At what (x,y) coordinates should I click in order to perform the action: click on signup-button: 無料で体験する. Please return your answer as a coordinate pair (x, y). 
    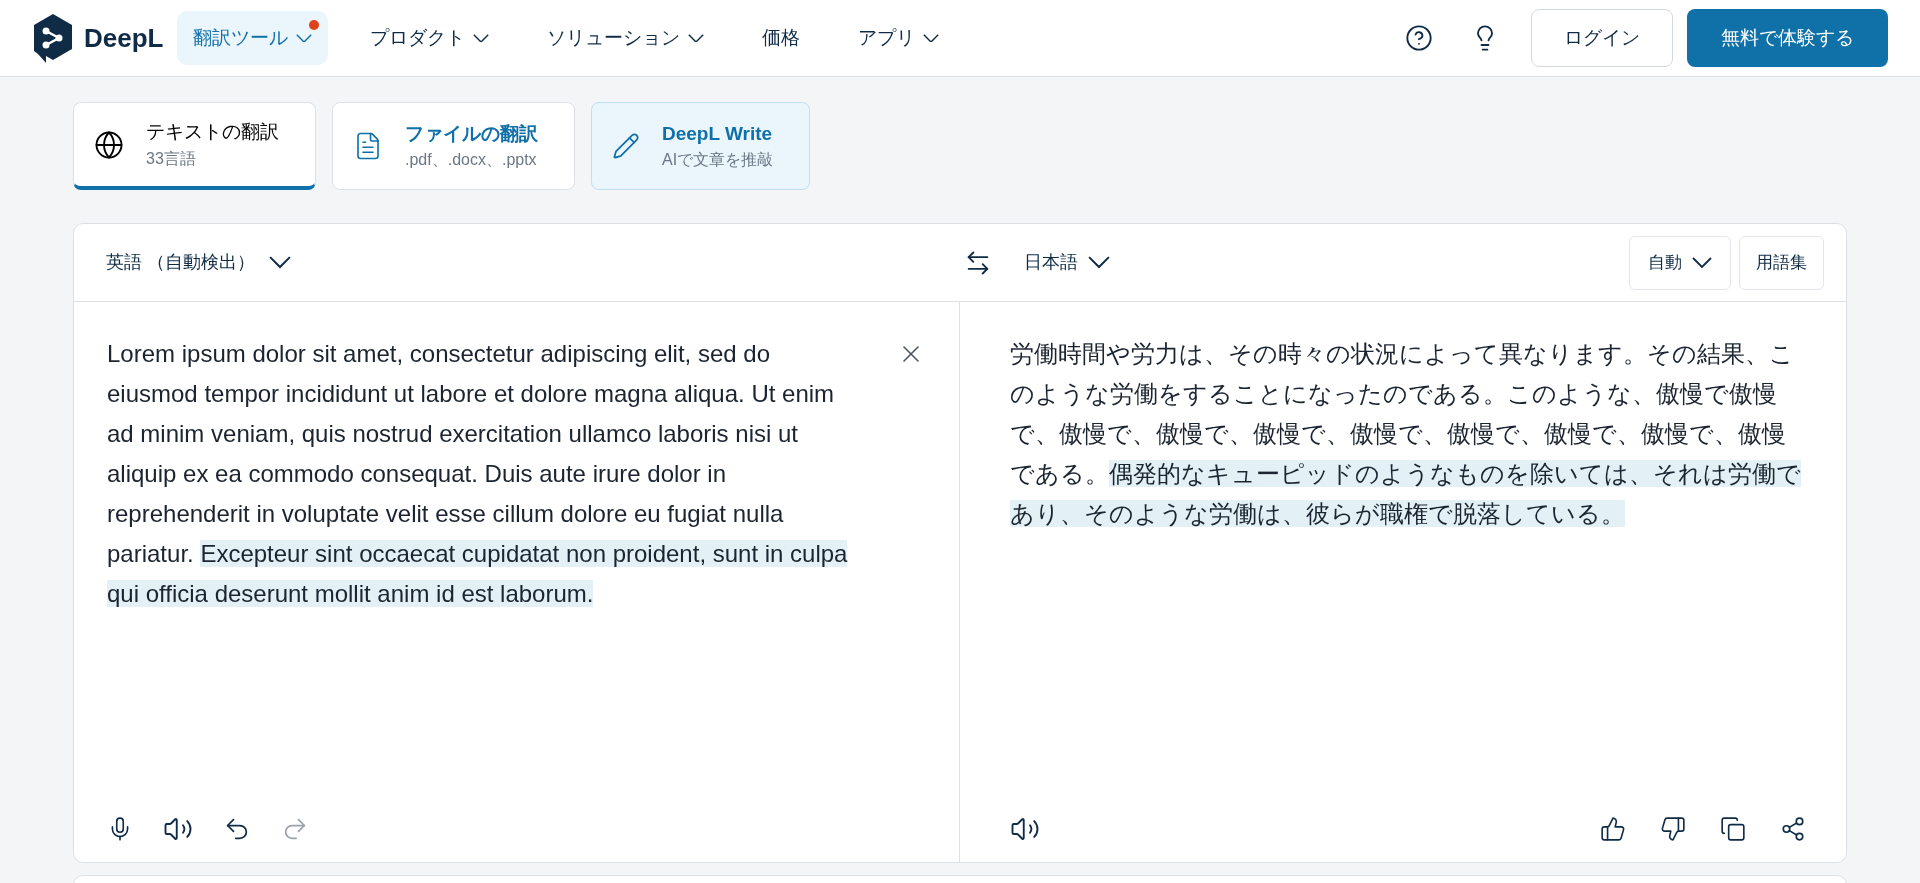
    Looking at the image, I should click on (1787, 38).